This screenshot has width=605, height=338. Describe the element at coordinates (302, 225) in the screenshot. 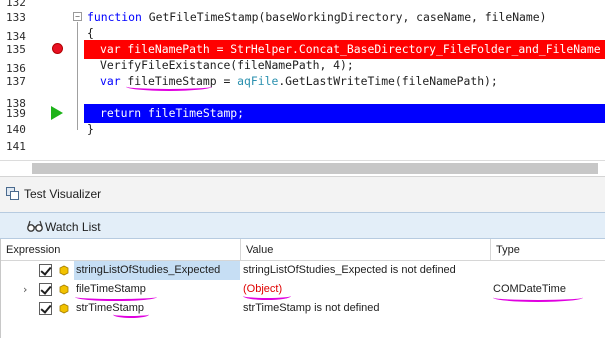

I see `watch-list-header: Watch List` at that location.